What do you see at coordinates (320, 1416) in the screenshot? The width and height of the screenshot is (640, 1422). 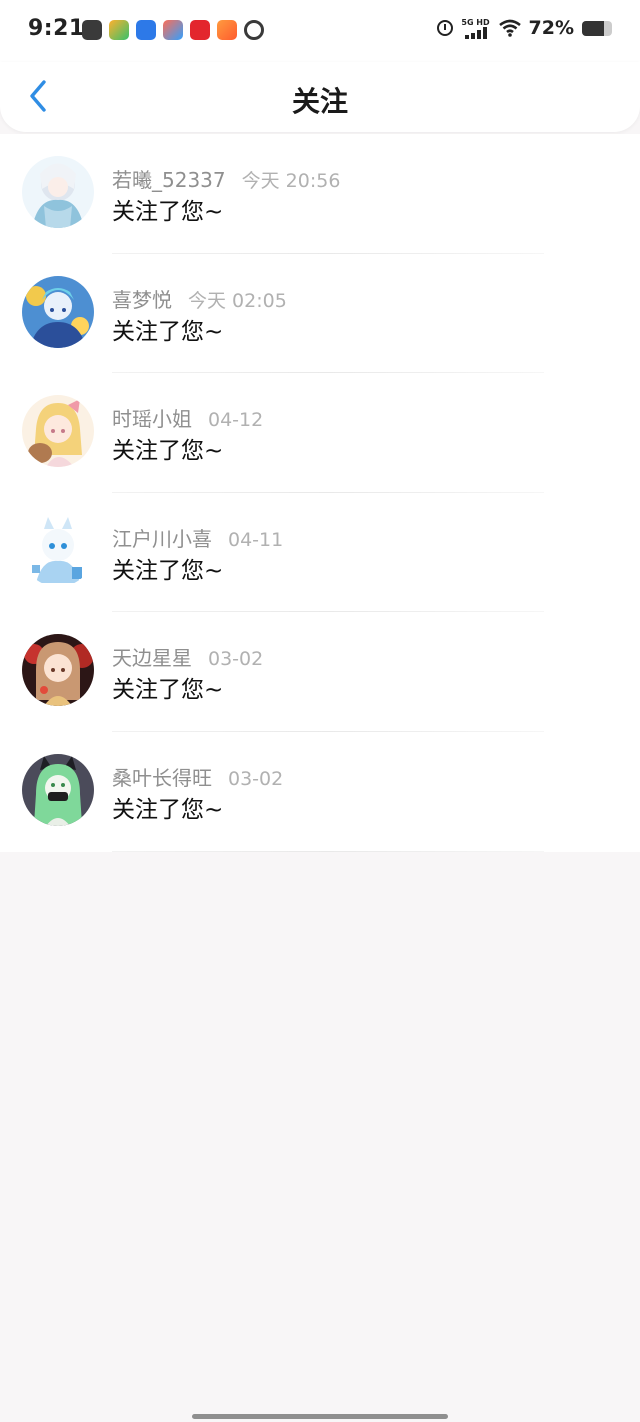 I see `home-indicator` at bounding box center [320, 1416].